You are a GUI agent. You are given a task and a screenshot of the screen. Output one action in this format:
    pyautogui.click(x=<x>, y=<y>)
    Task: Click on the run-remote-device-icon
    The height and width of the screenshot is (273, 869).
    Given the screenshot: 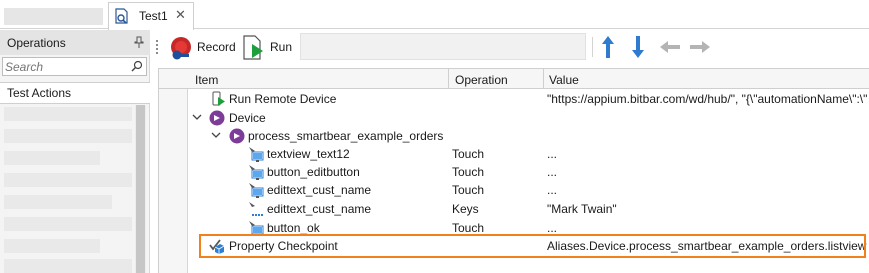 What is the action you would take?
    pyautogui.click(x=218, y=98)
    